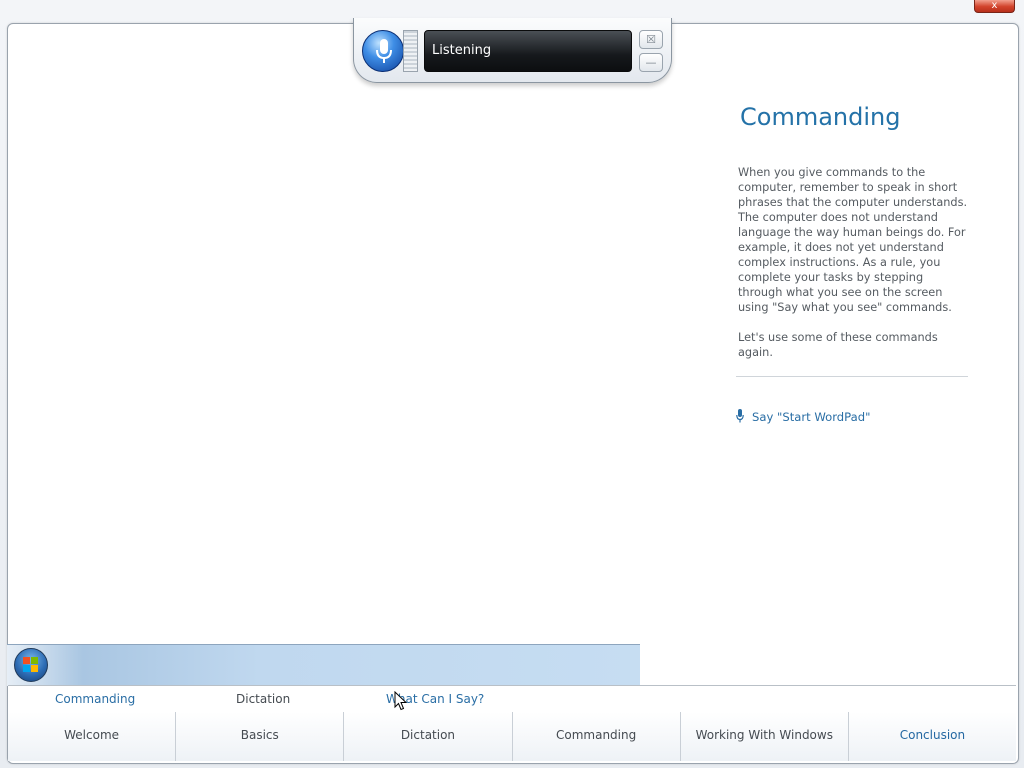  I want to click on instruction-paragraph-2: Let's use some of these commands again., so click(838, 345).